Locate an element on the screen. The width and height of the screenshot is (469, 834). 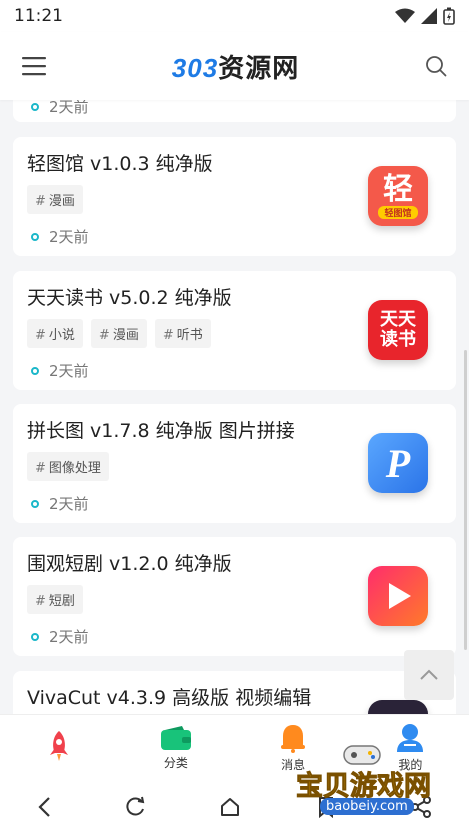
logo-text: 资源网 is located at coordinates (259, 67).